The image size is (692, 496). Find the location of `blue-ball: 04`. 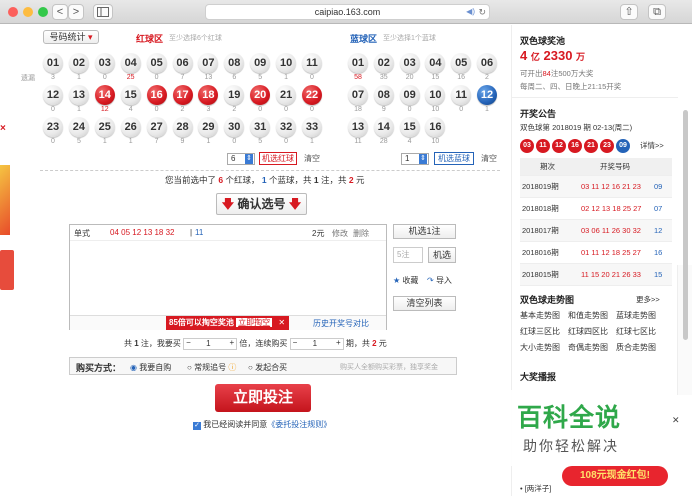

blue-ball: 04 is located at coordinates (435, 63).